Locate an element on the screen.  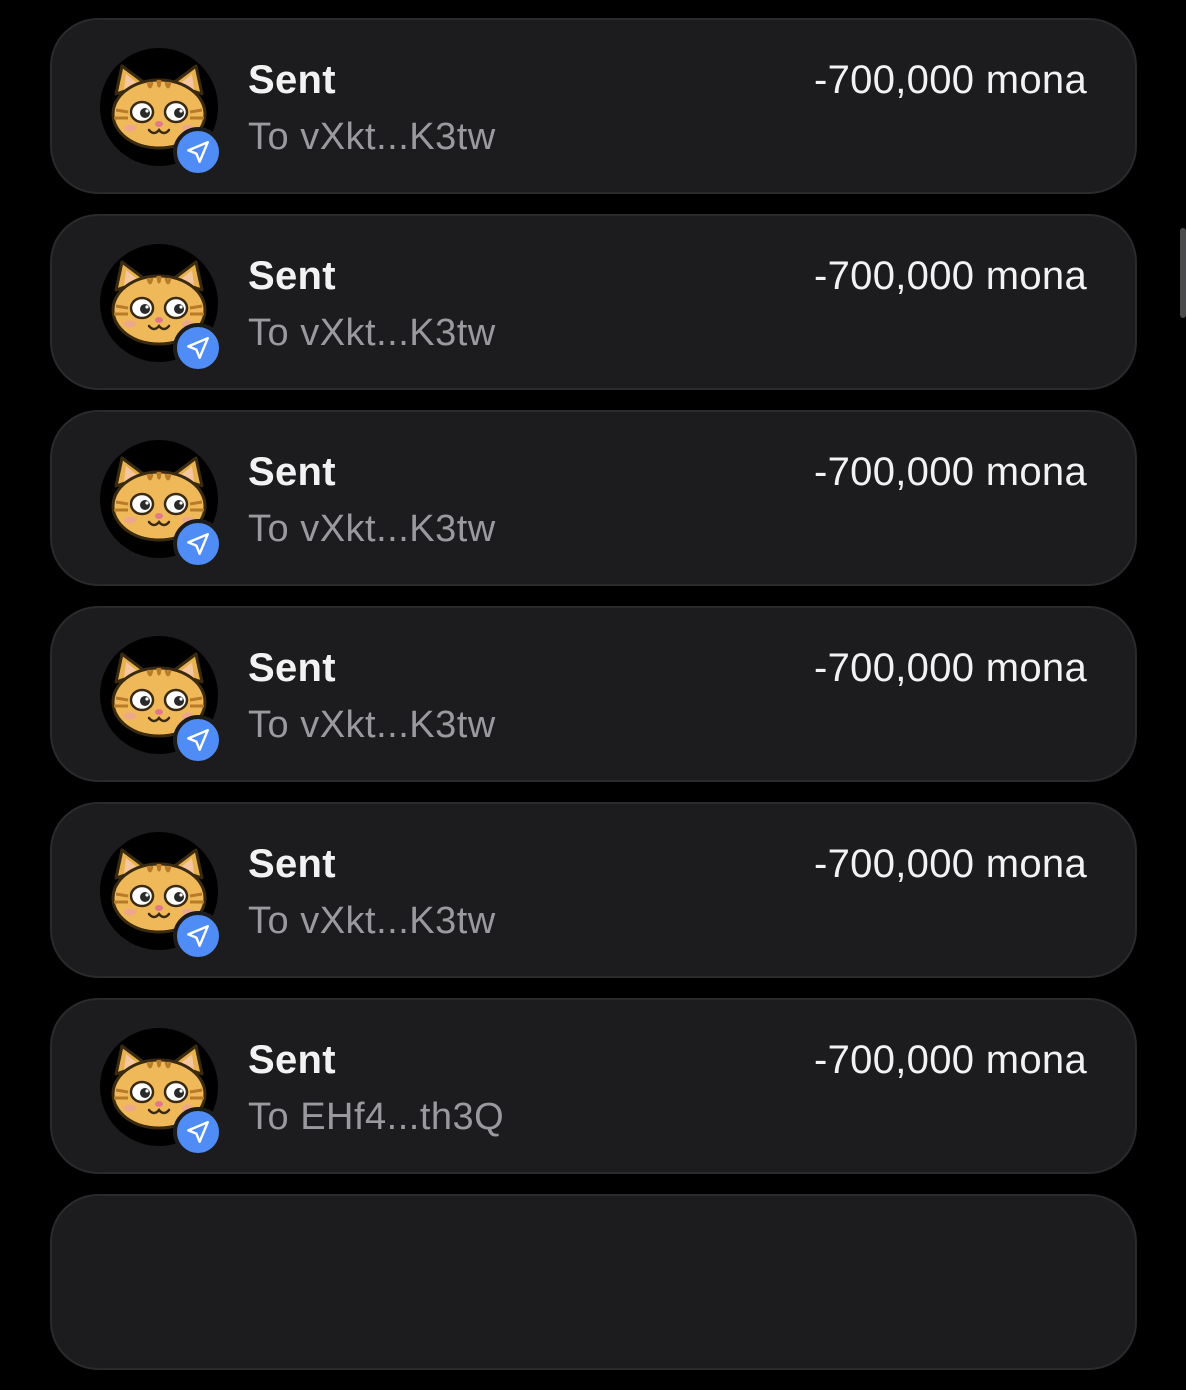
scrollbar is located at coordinates (1183, 273).